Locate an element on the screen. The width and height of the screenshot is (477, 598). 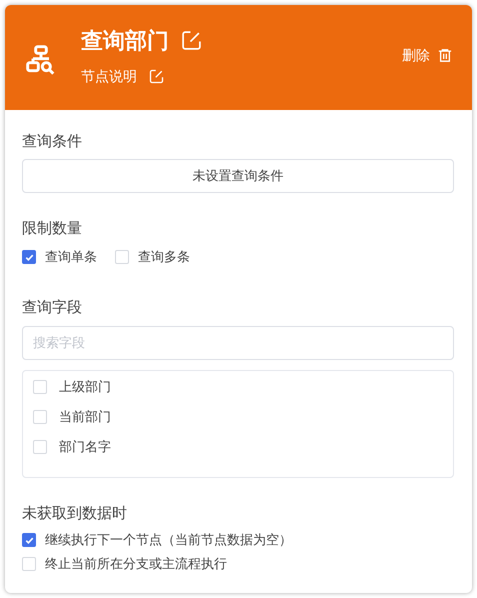
section-label: 查询字段 is located at coordinates (52, 307).